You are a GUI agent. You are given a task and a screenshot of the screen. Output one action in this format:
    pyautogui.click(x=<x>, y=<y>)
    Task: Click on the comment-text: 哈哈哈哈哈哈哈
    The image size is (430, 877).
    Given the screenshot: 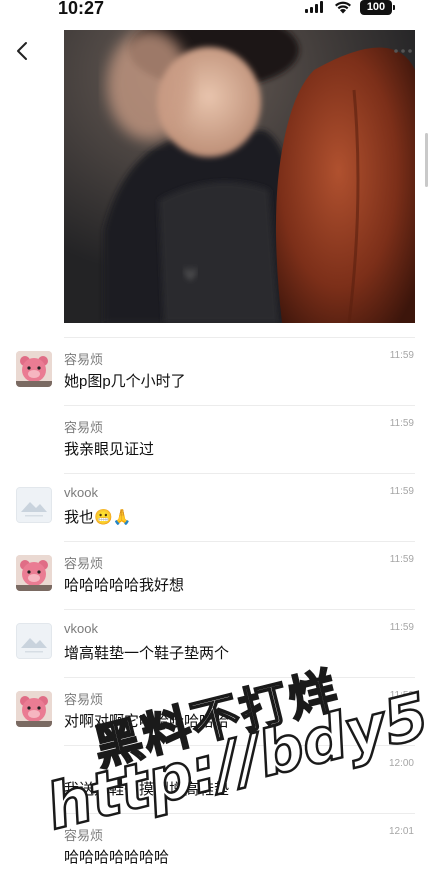 What is the action you would take?
    pyautogui.click(x=117, y=857)
    